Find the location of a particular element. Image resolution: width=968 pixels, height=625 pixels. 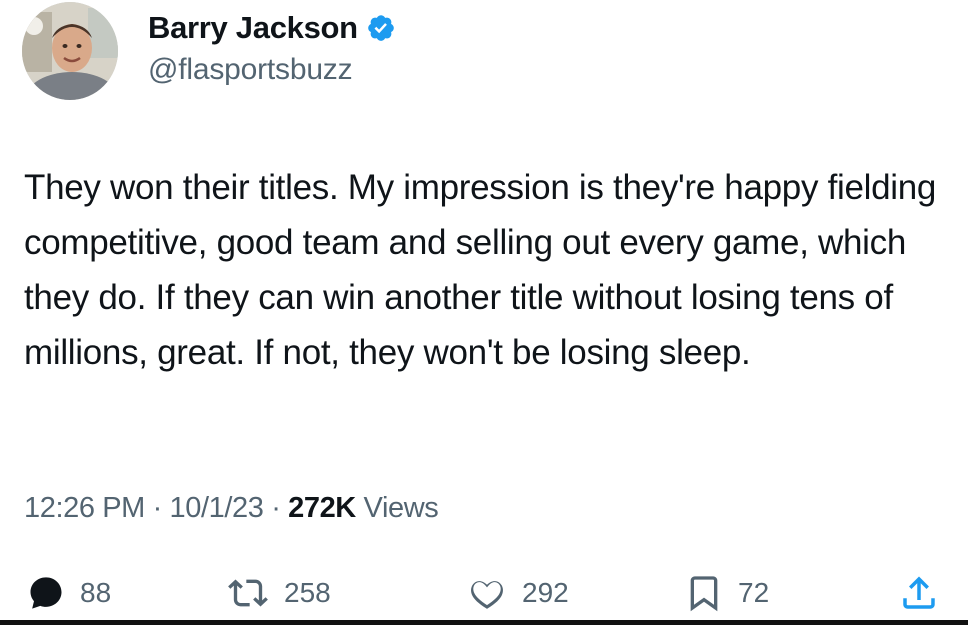

like-count: 292 is located at coordinates (545, 592).